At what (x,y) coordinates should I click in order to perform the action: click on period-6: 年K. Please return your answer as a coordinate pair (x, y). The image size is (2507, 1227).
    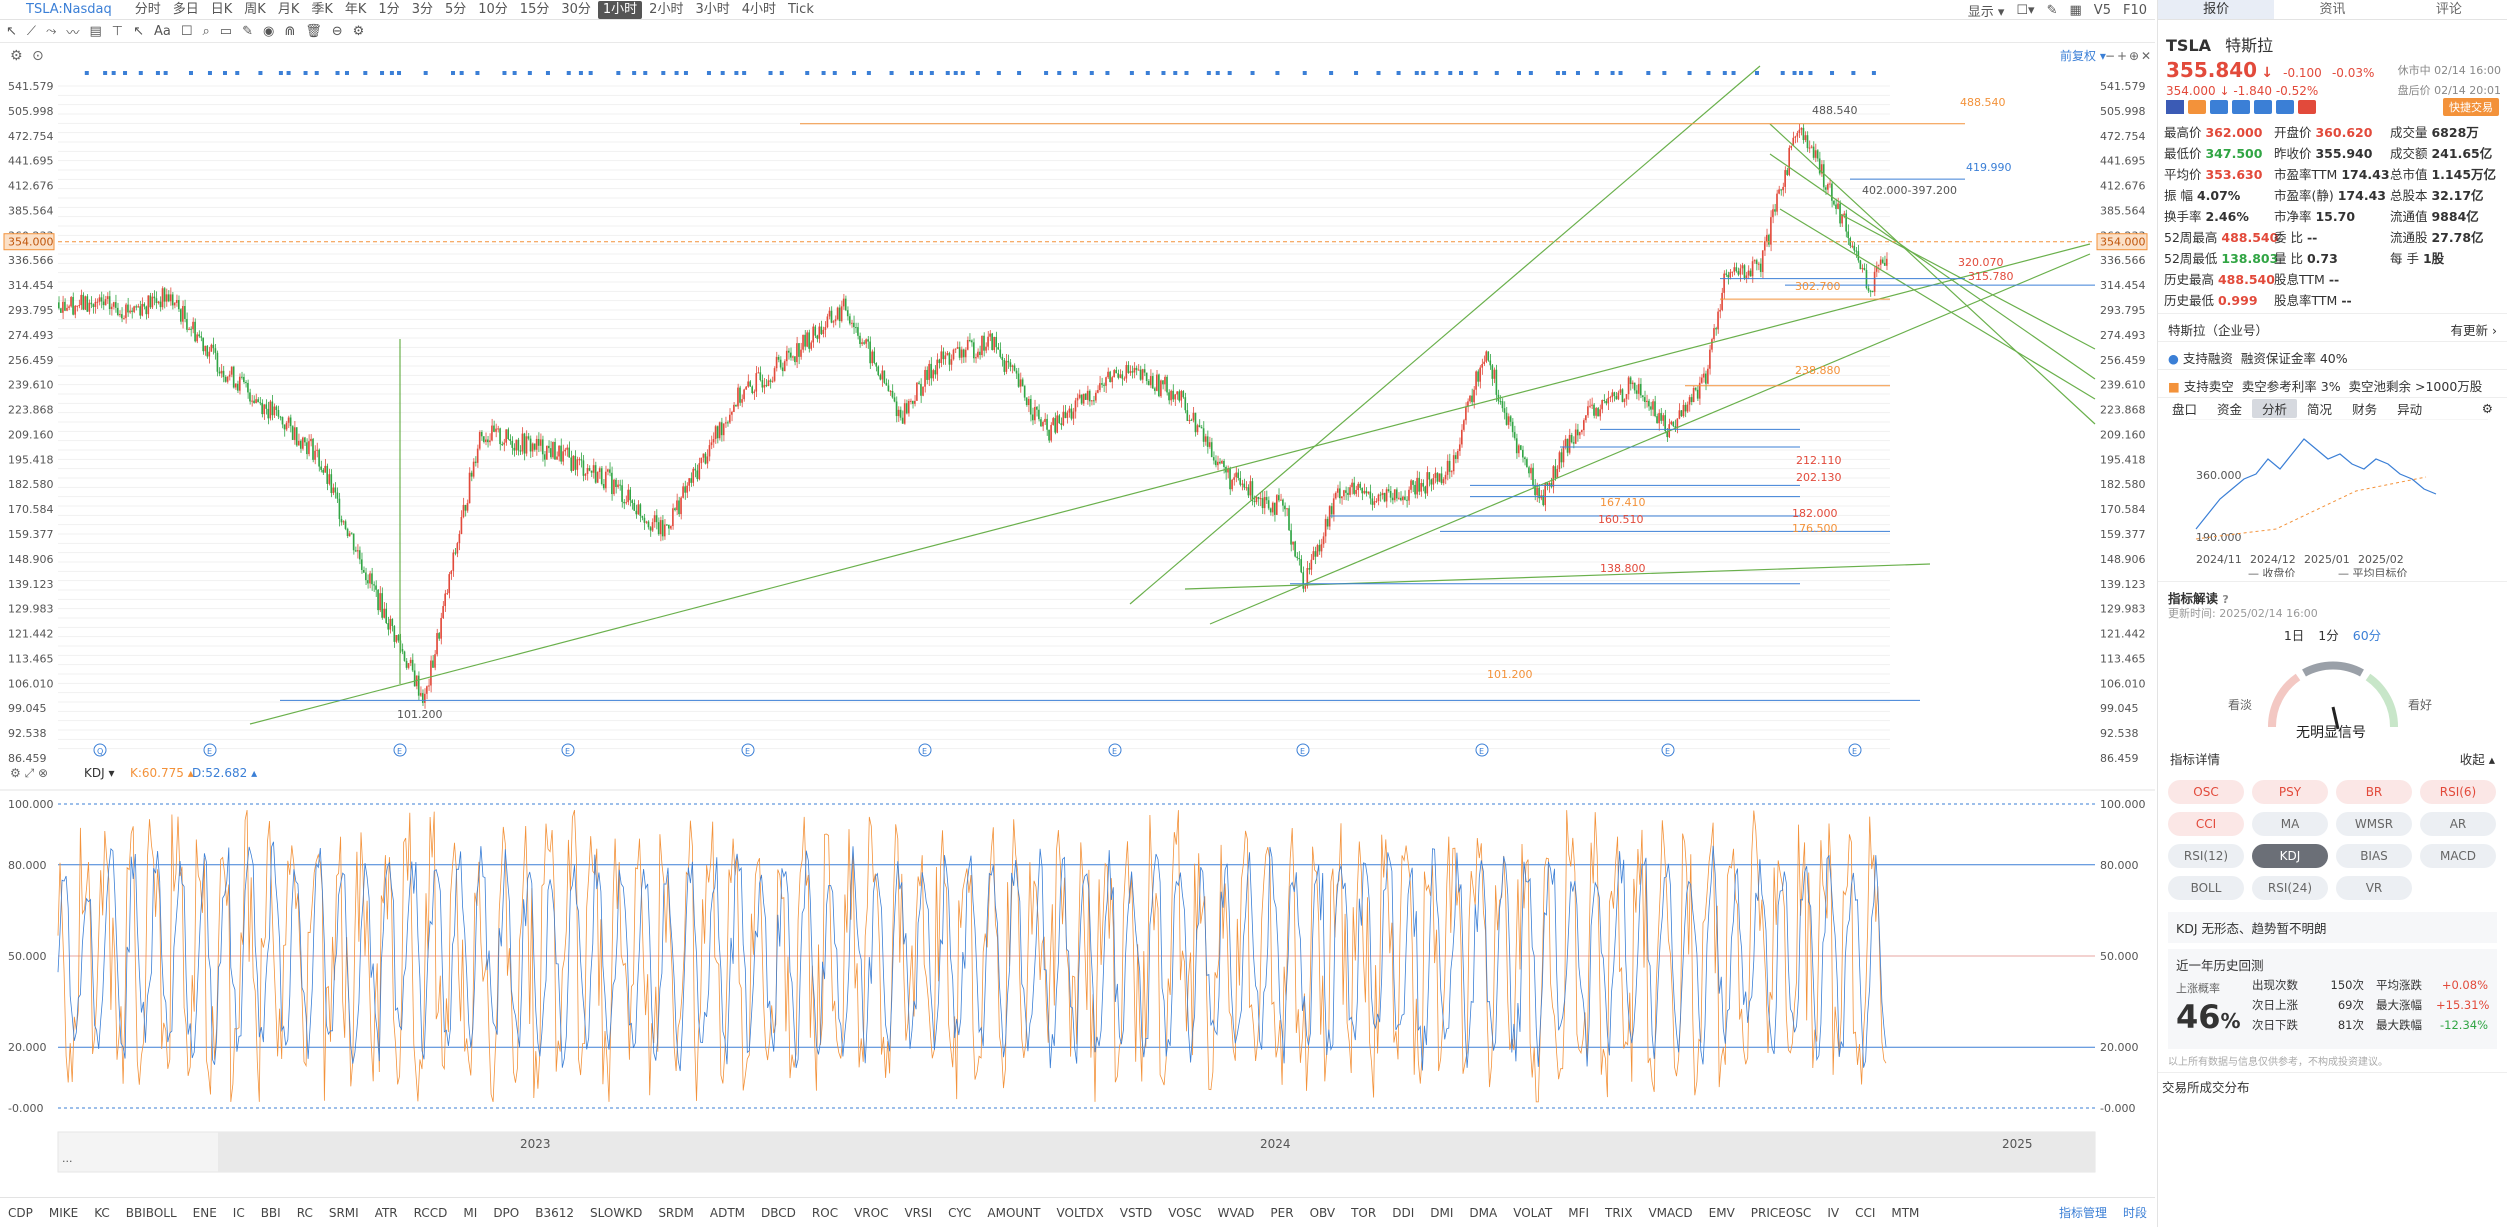
    Looking at the image, I should click on (356, 10).